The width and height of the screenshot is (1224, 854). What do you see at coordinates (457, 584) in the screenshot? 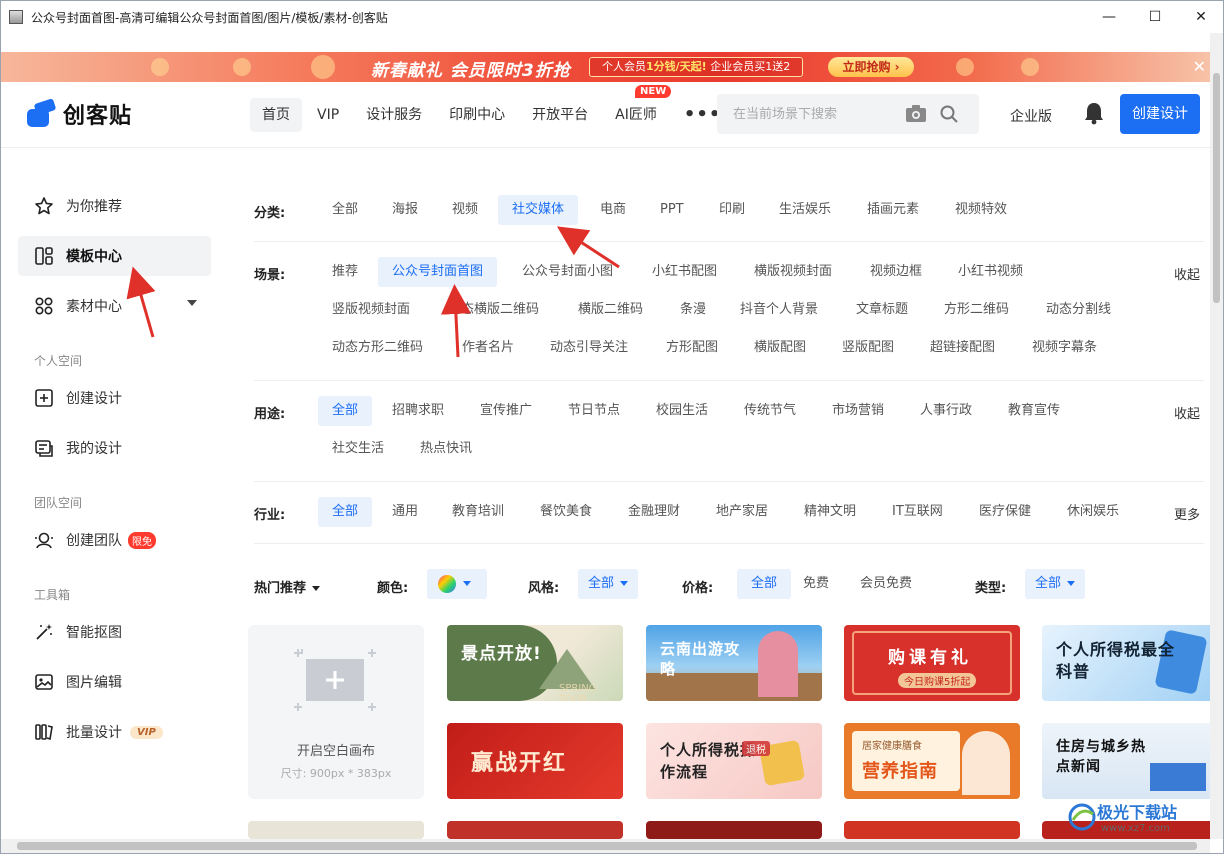
I see `color-dropdown` at bounding box center [457, 584].